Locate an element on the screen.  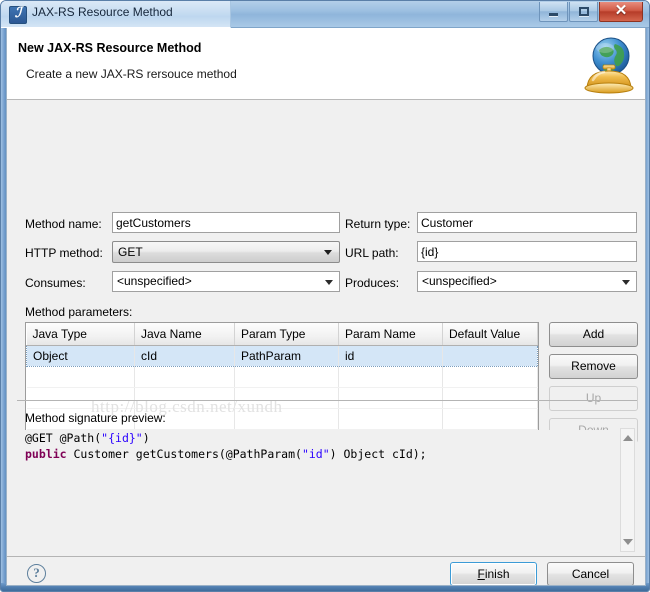
preview-line2-b: ) Object cId); is located at coordinates (378, 454).